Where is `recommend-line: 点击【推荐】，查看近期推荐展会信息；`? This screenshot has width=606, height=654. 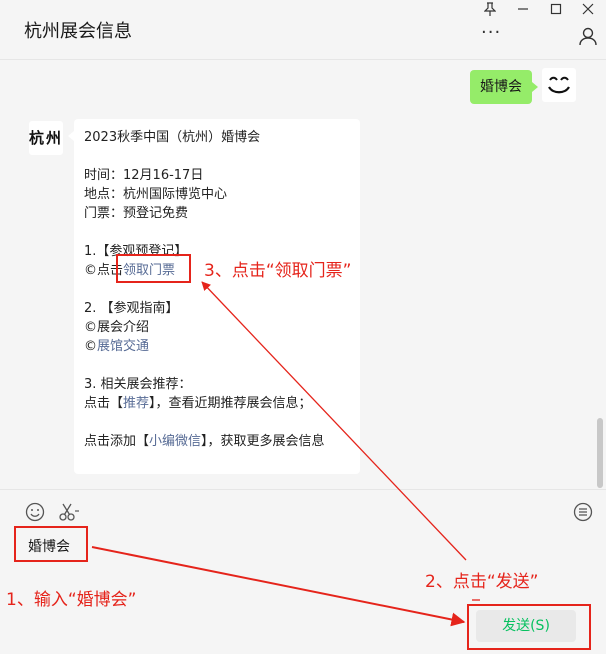
recommend-line: 点击【推荐】，查看近期推荐展会信息； is located at coordinates (217, 403).